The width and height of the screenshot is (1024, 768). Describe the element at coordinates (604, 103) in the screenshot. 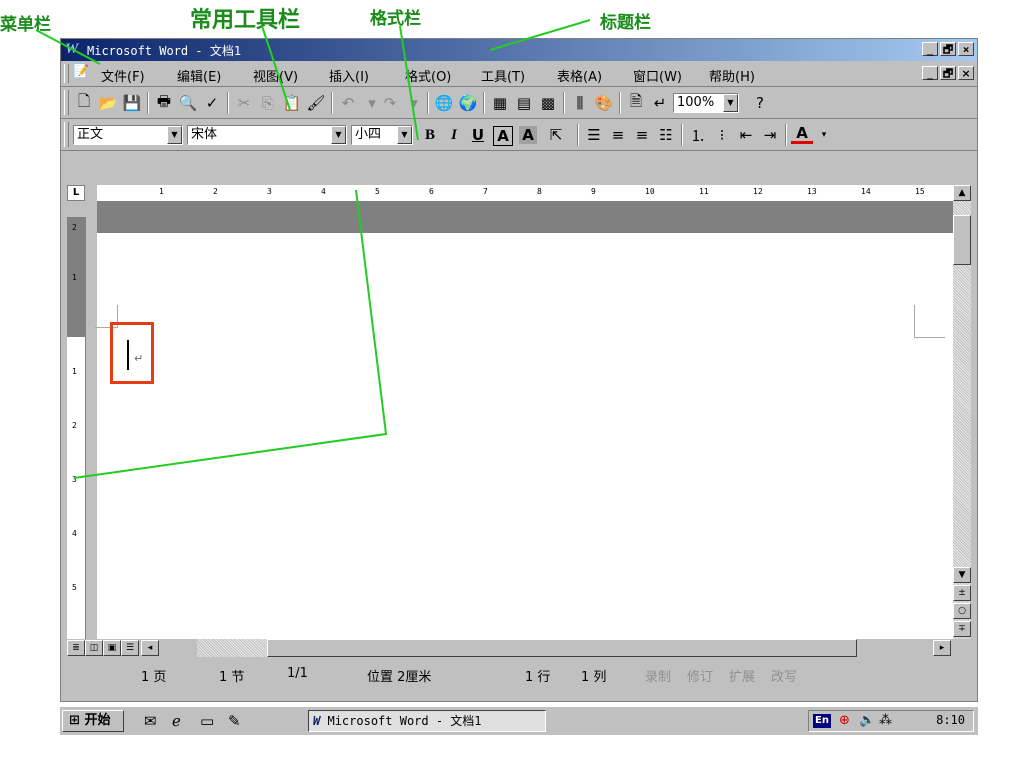

I see `drawing-icon: 🎨` at that location.